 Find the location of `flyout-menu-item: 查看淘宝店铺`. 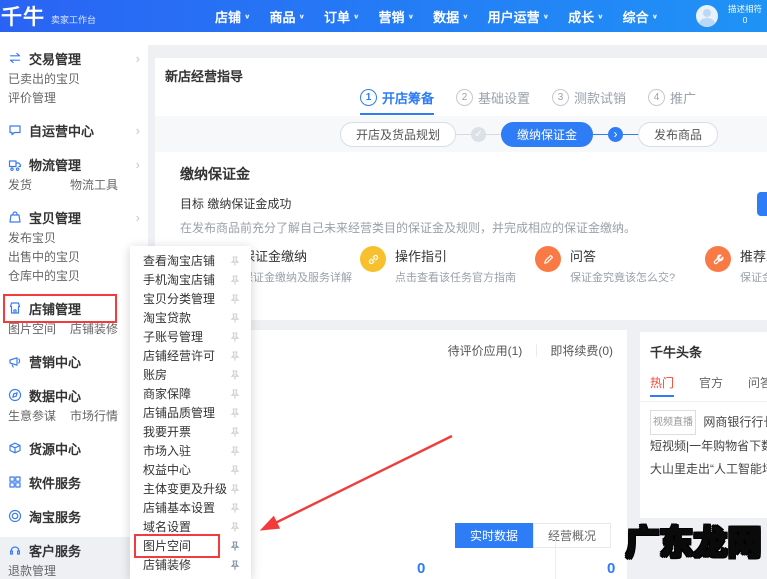

flyout-menu-item: 查看淘宝店铺 is located at coordinates (190, 260).